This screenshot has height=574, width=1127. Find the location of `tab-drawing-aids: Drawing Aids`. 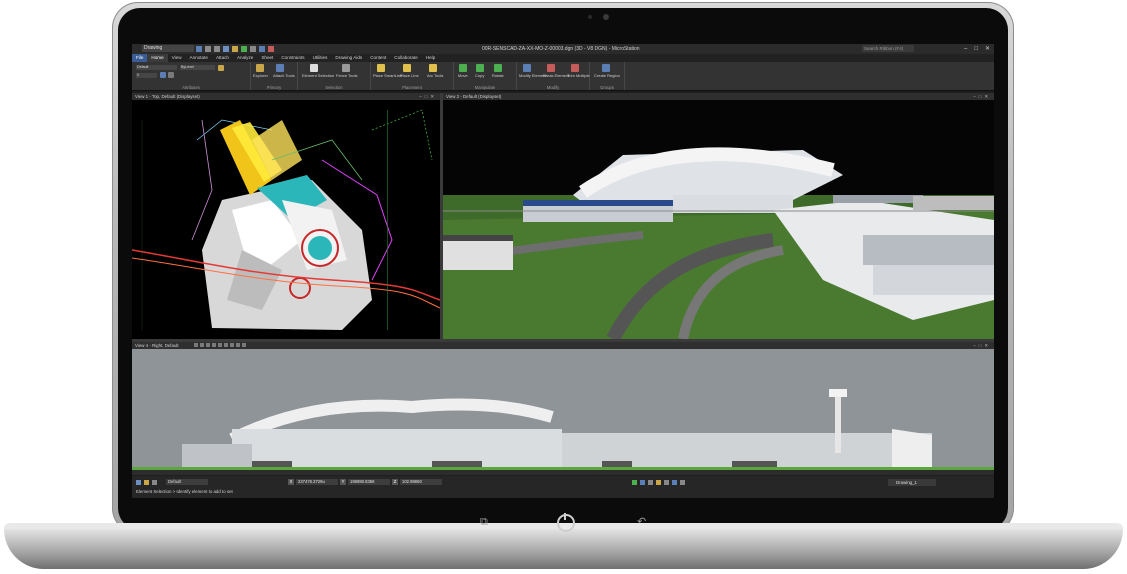

tab-drawing-aids: Drawing Aids is located at coordinates (348, 58).